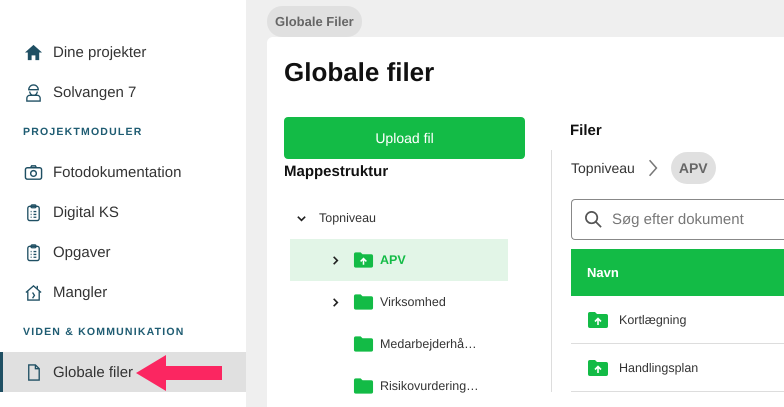  What do you see at coordinates (99, 52) in the screenshot?
I see `sidebar-label: Dine projekter` at bounding box center [99, 52].